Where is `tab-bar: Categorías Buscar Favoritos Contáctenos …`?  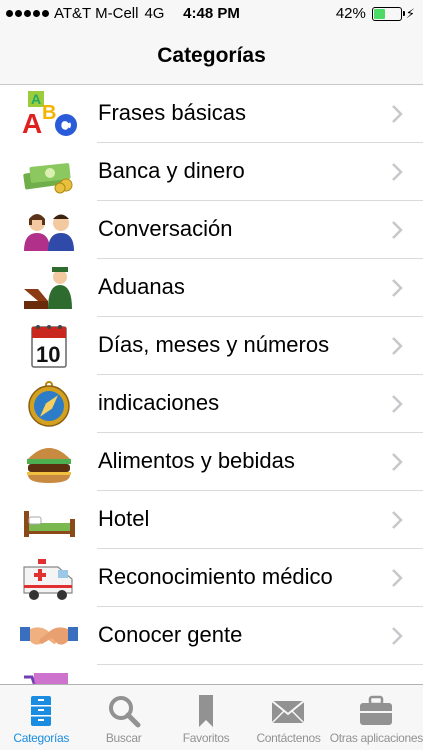 tab-bar: Categorías Buscar Favoritos Contáctenos … is located at coordinates (211, 717).